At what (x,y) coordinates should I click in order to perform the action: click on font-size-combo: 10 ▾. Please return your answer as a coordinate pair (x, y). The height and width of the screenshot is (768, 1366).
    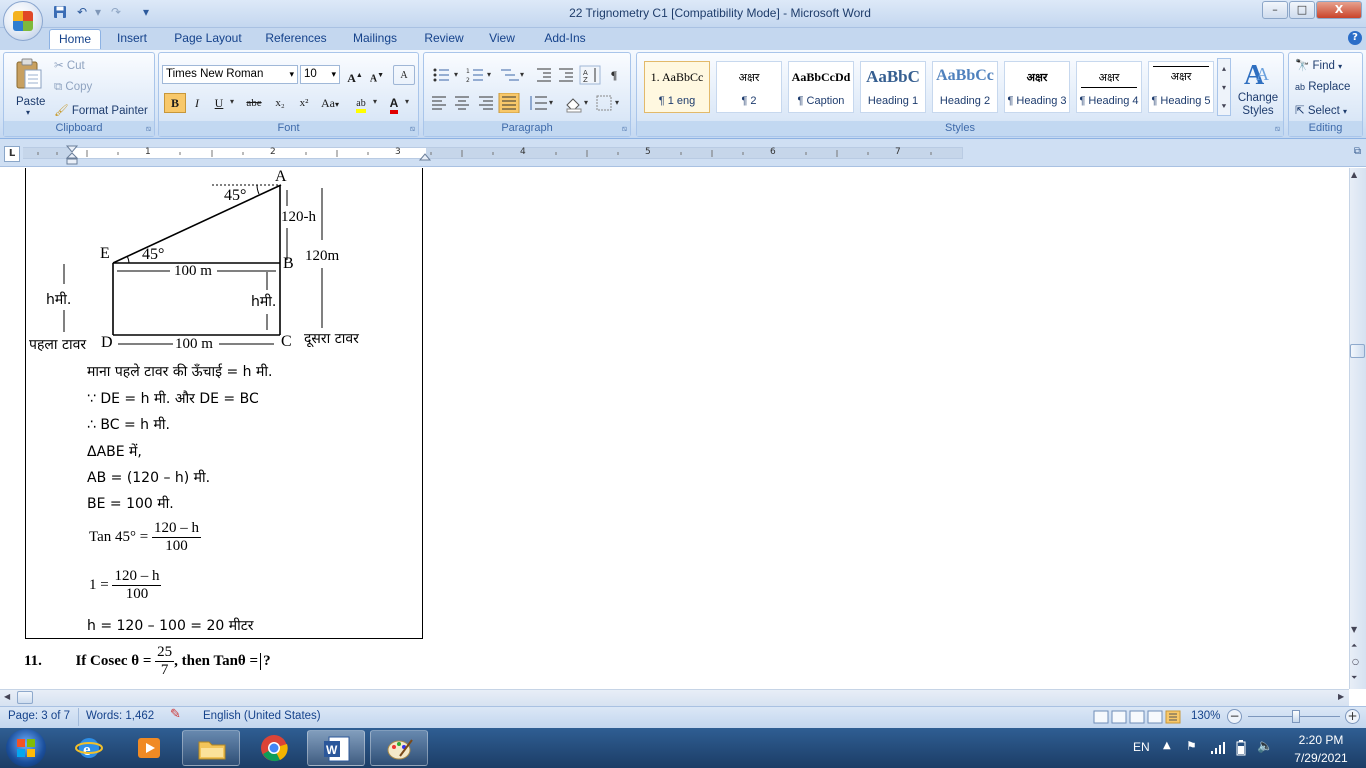
    Looking at the image, I should click on (320, 74).